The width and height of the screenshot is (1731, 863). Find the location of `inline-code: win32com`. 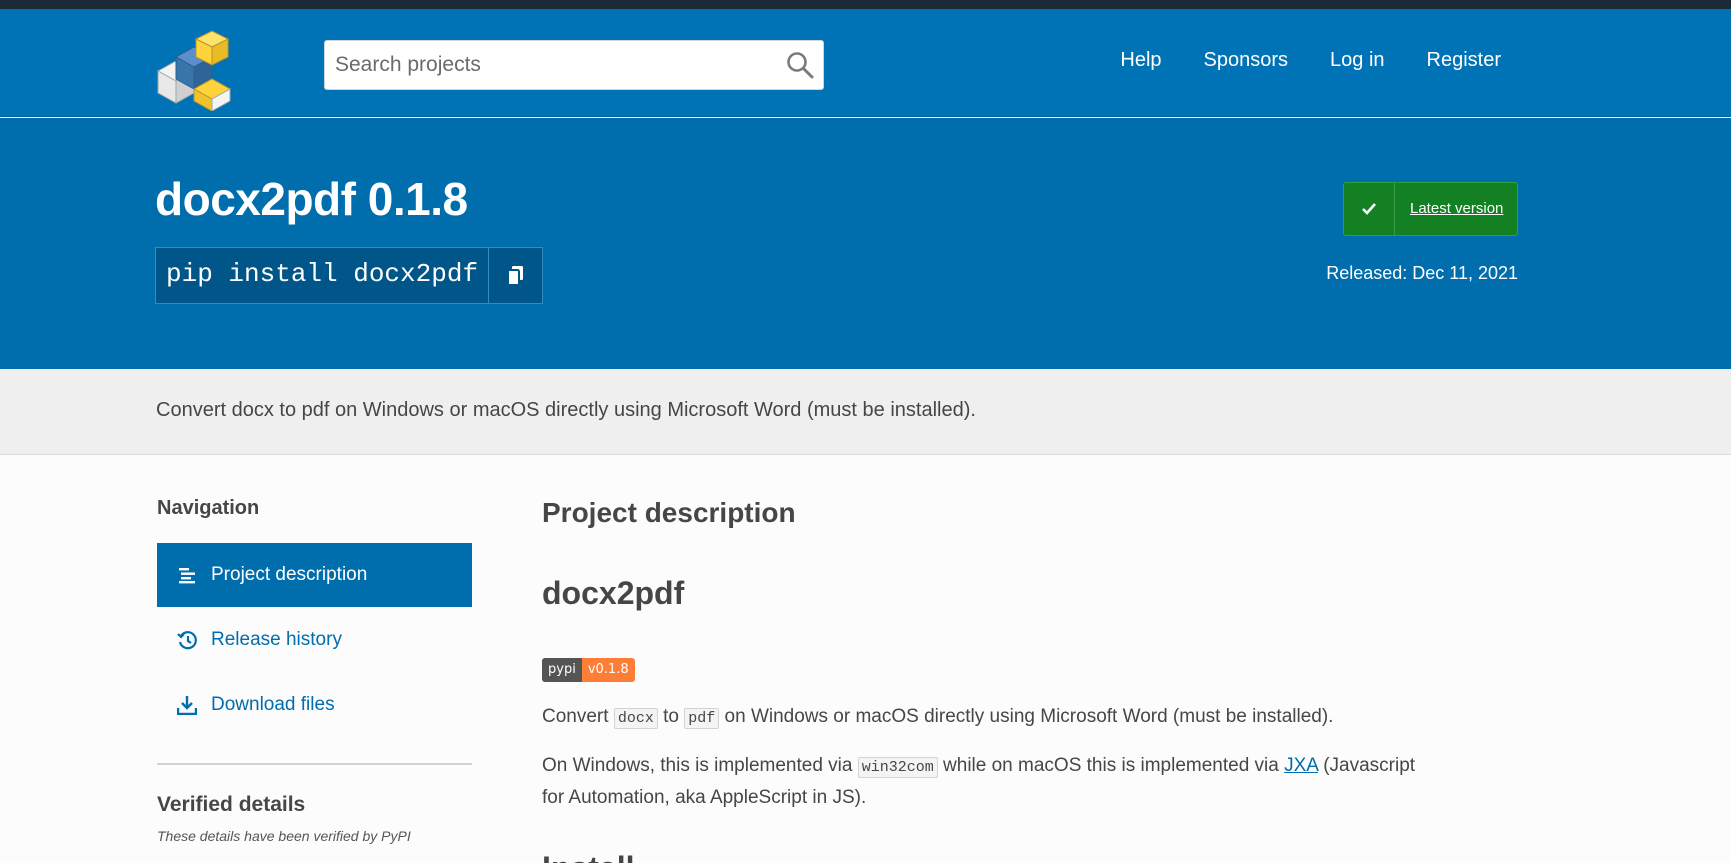

inline-code: win32com is located at coordinates (897, 767).